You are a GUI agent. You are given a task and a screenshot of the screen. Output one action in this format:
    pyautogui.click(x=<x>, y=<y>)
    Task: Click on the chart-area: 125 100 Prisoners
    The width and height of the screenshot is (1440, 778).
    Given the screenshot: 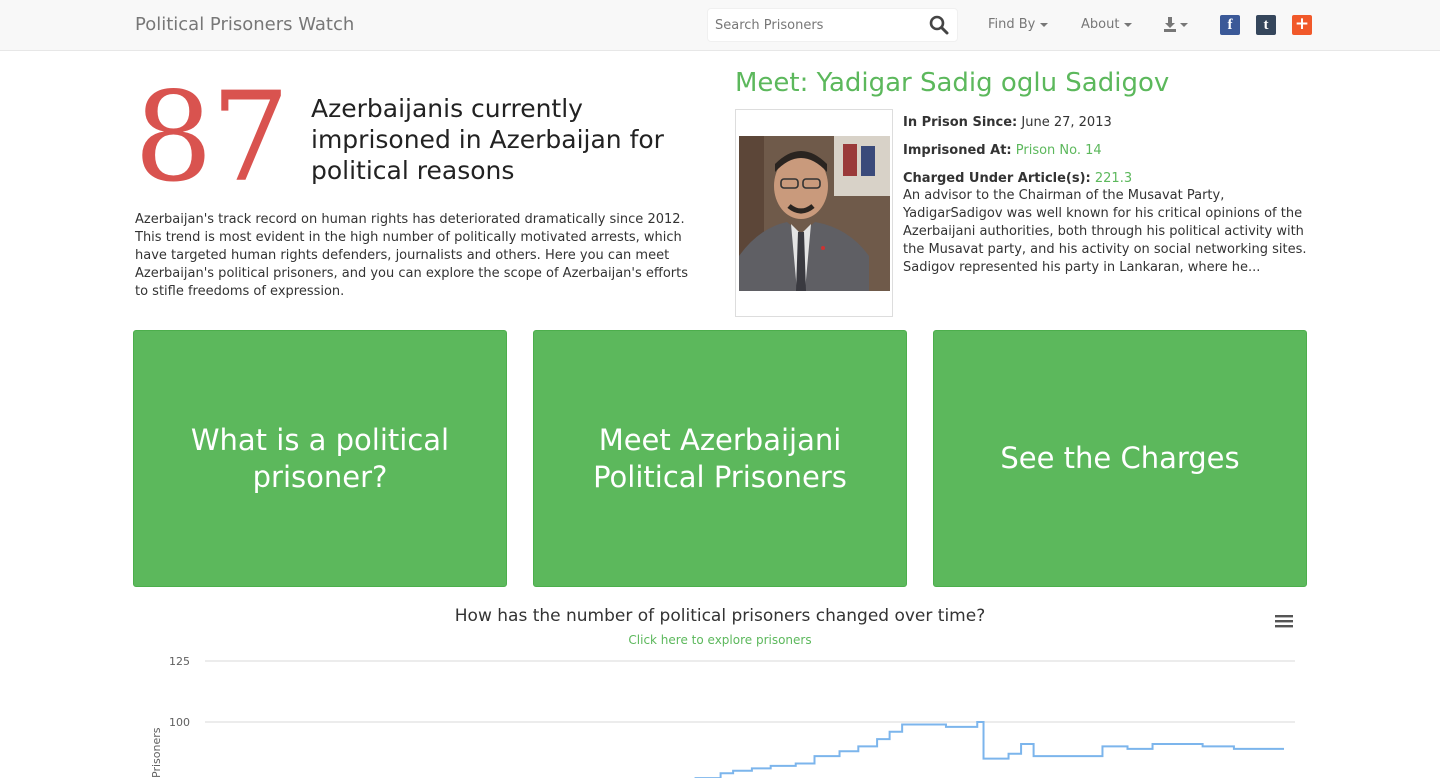 What is the action you would take?
    pyautogui.click(x=722, y=716)
    